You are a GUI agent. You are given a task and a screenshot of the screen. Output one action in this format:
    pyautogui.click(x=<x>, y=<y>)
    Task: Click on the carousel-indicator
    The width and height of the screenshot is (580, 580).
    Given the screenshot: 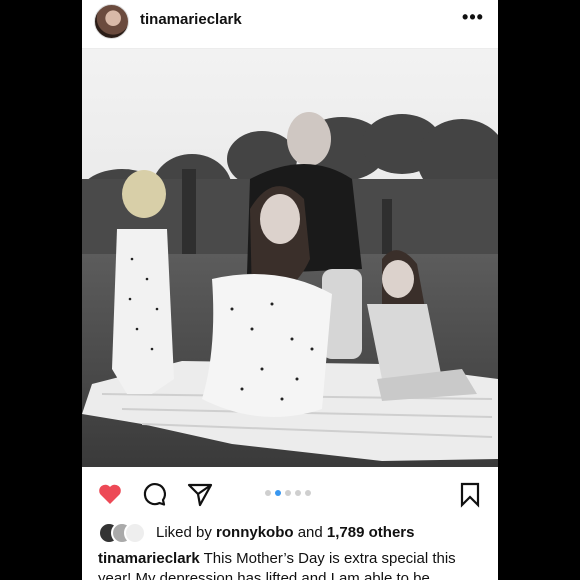 What is the action you would take?
    pyautogui.click(x=288, y=493)
    